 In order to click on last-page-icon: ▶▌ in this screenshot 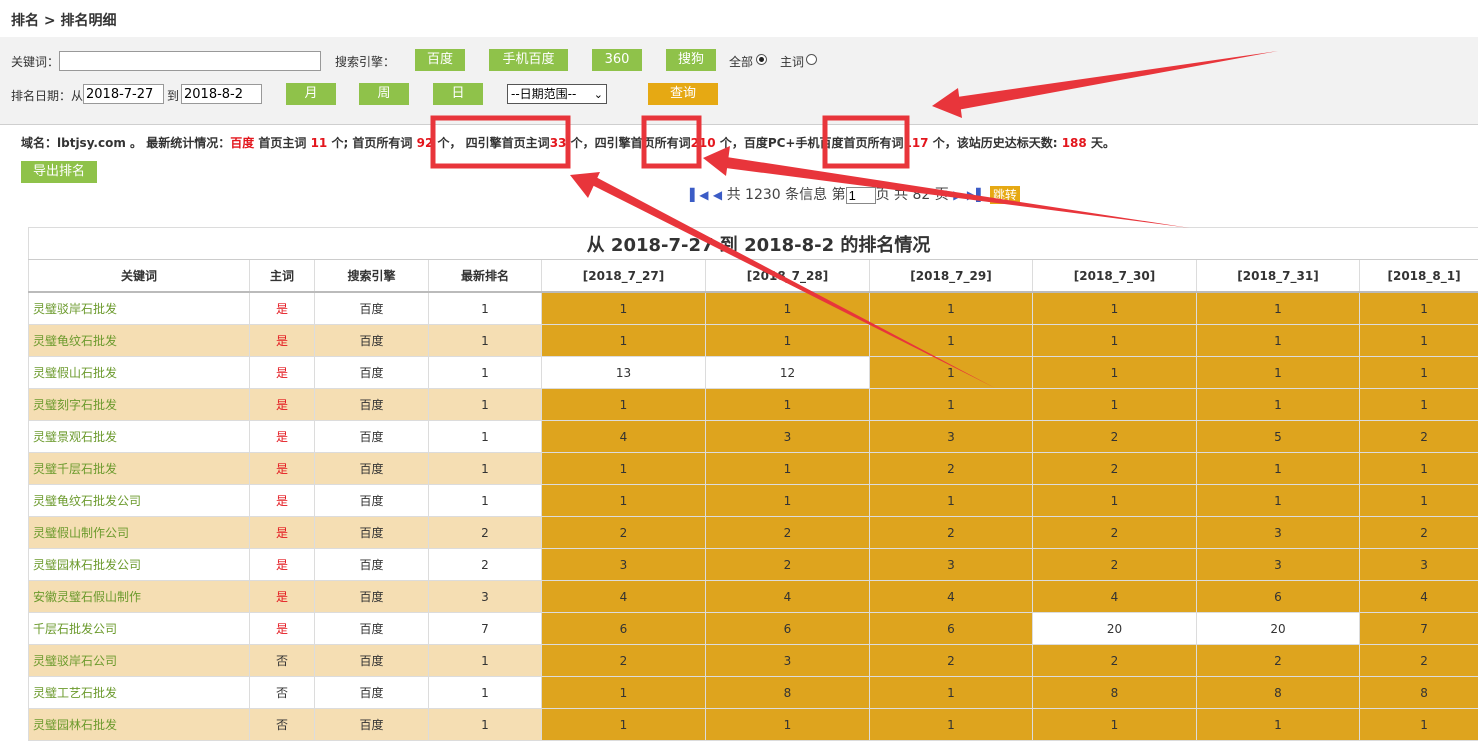, I will do `click(976, 195)`.